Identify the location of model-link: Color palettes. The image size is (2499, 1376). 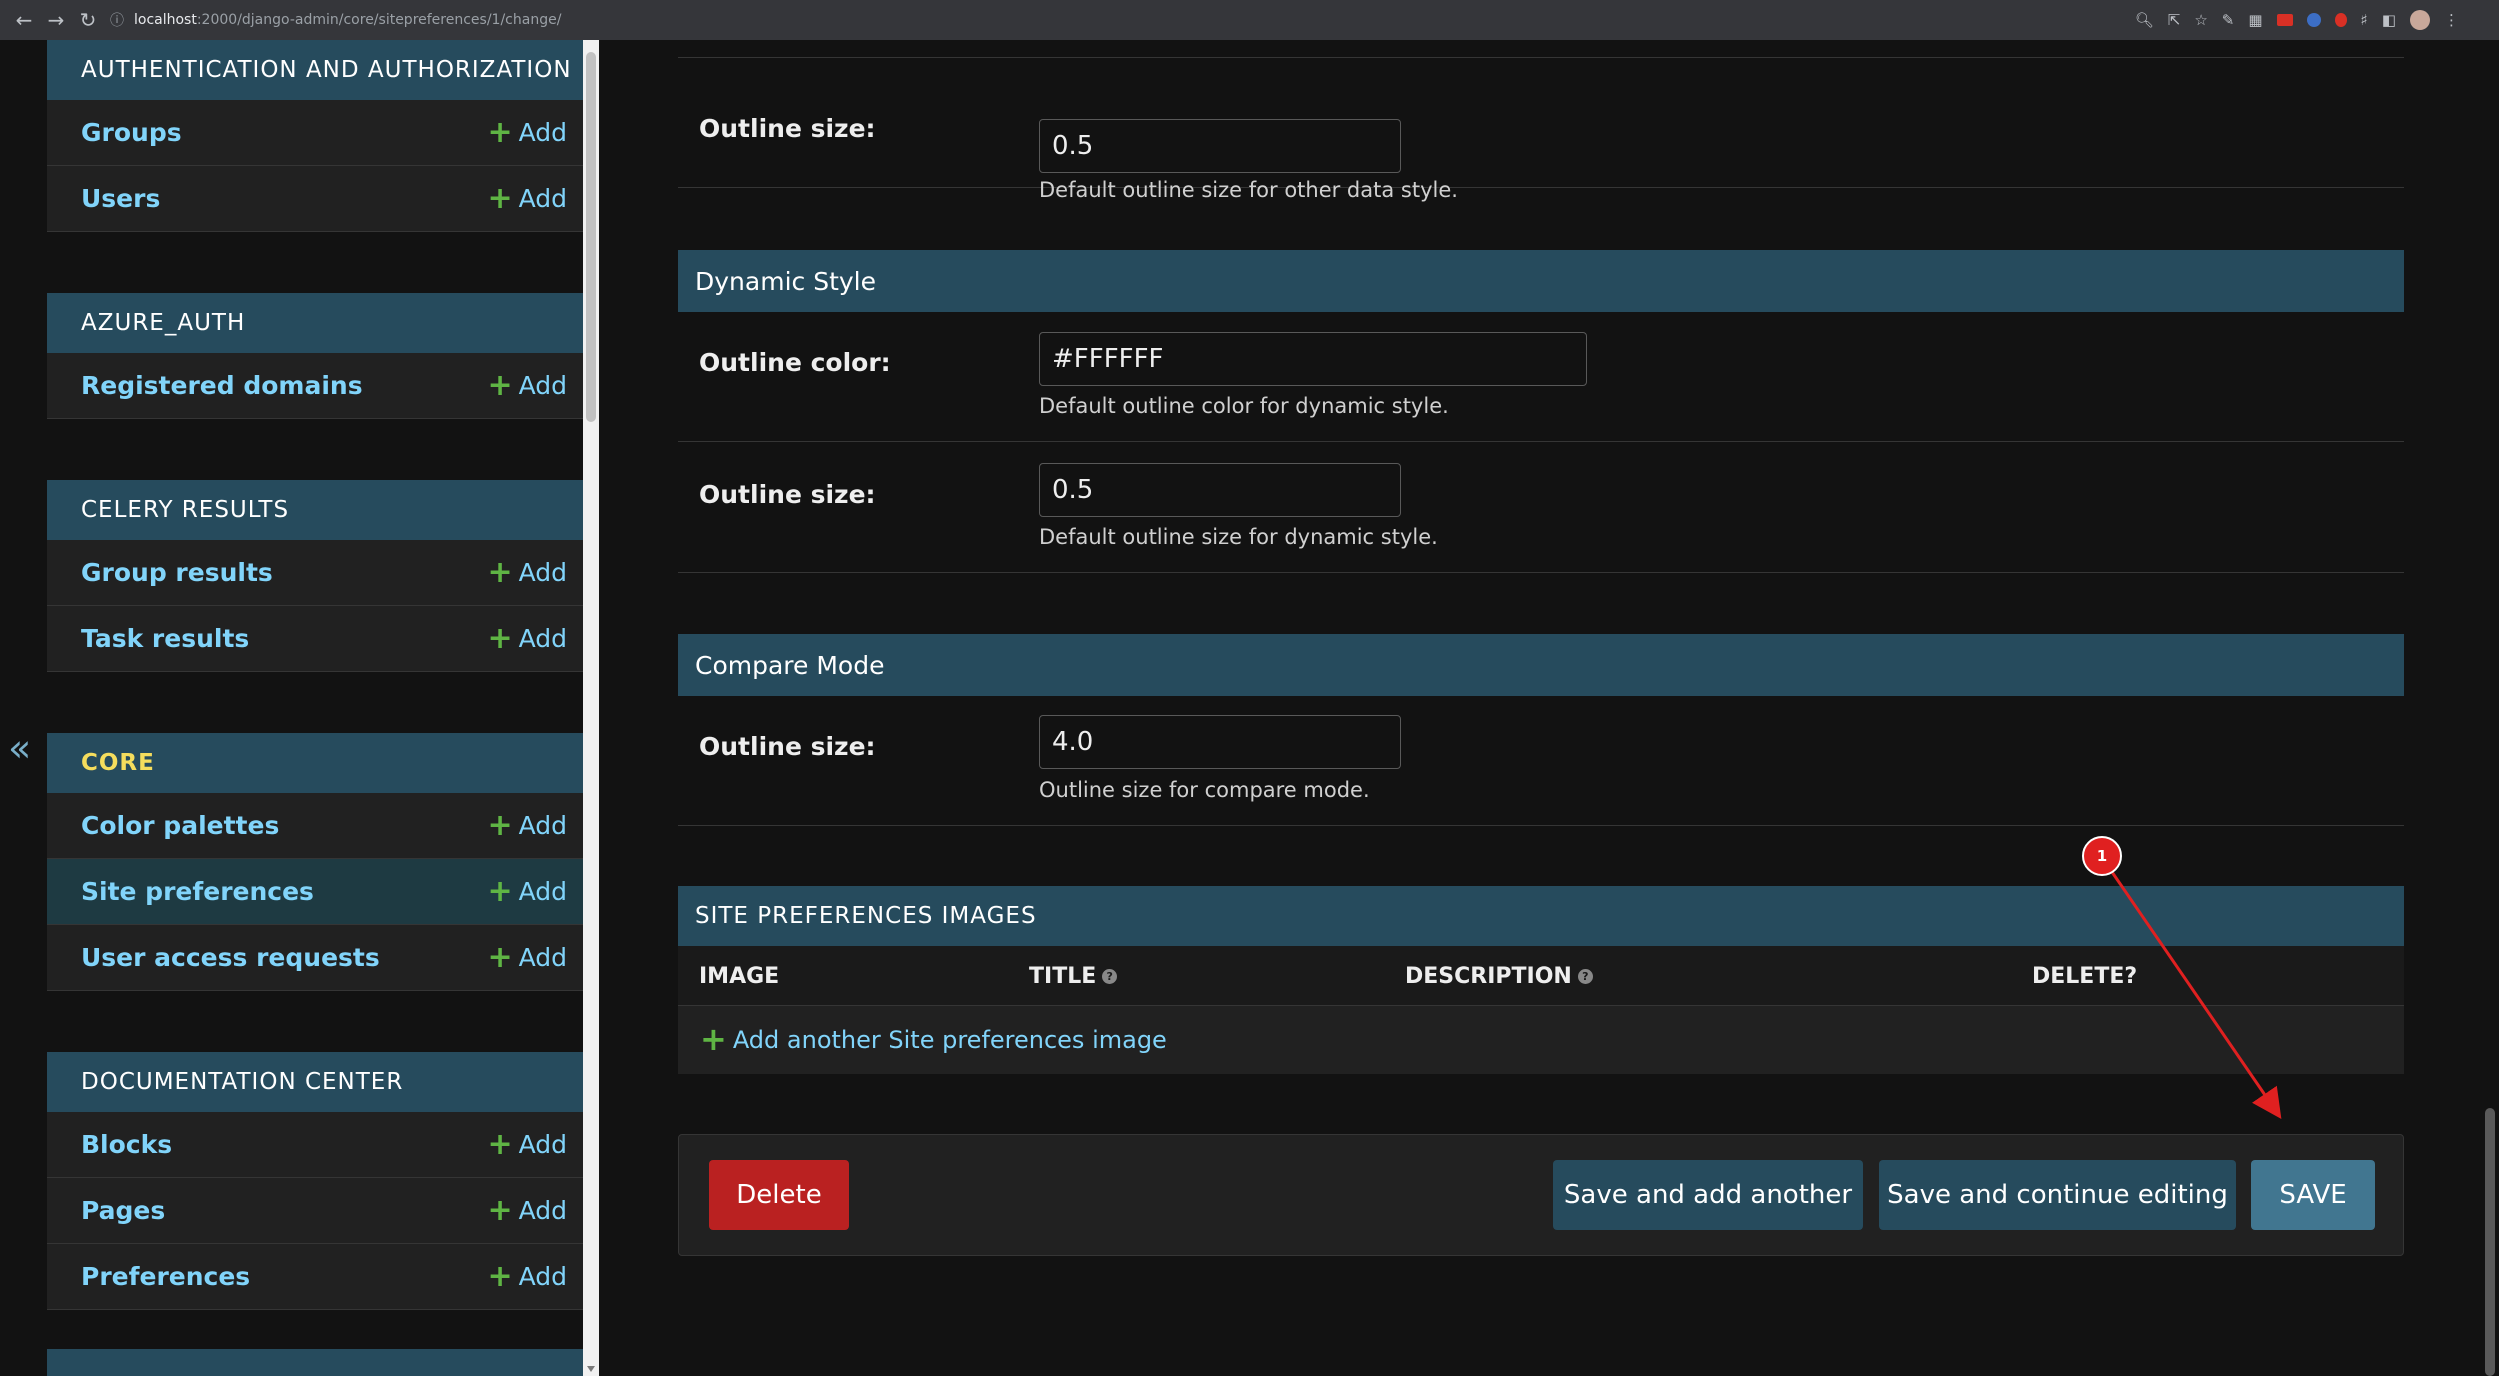
(180, 825).